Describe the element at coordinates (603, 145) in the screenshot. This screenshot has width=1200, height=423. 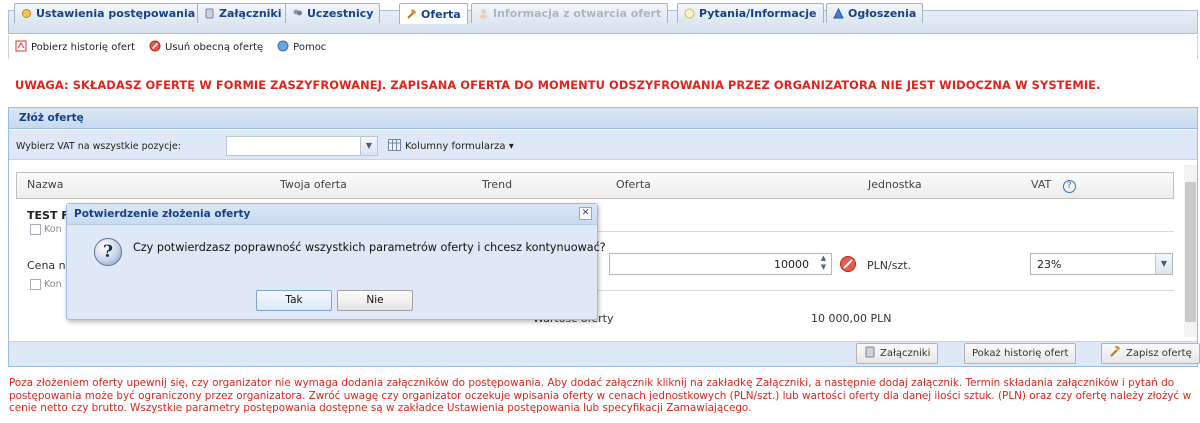
I see `vat-toolbar` at that location.